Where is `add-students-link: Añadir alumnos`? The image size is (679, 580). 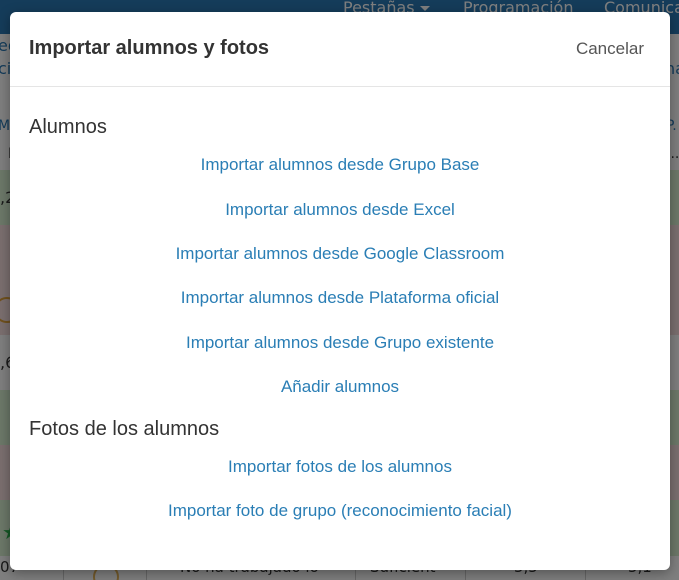 add-students-link: Añadir alumnos is located at coordinates (340, 386).